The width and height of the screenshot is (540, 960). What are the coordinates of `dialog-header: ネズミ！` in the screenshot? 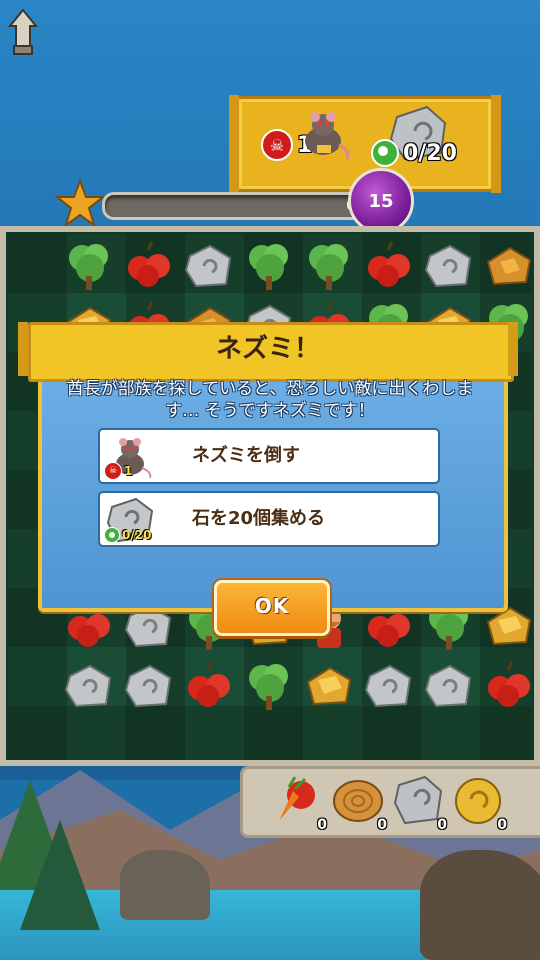 It's located at (268, 350).